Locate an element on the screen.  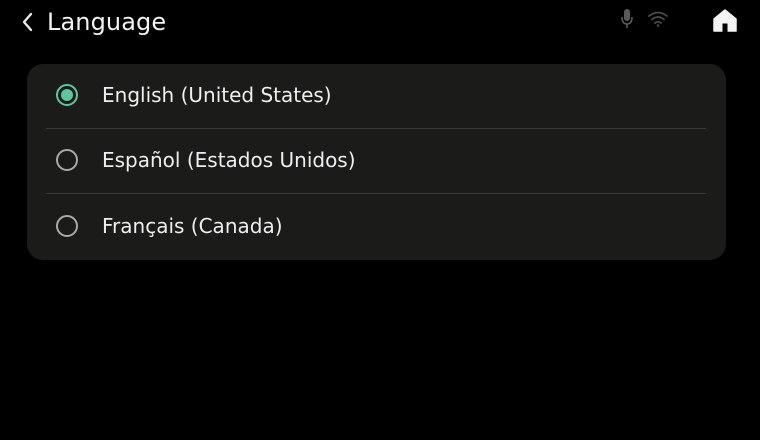
home-button is located at coordinates (725, 20).